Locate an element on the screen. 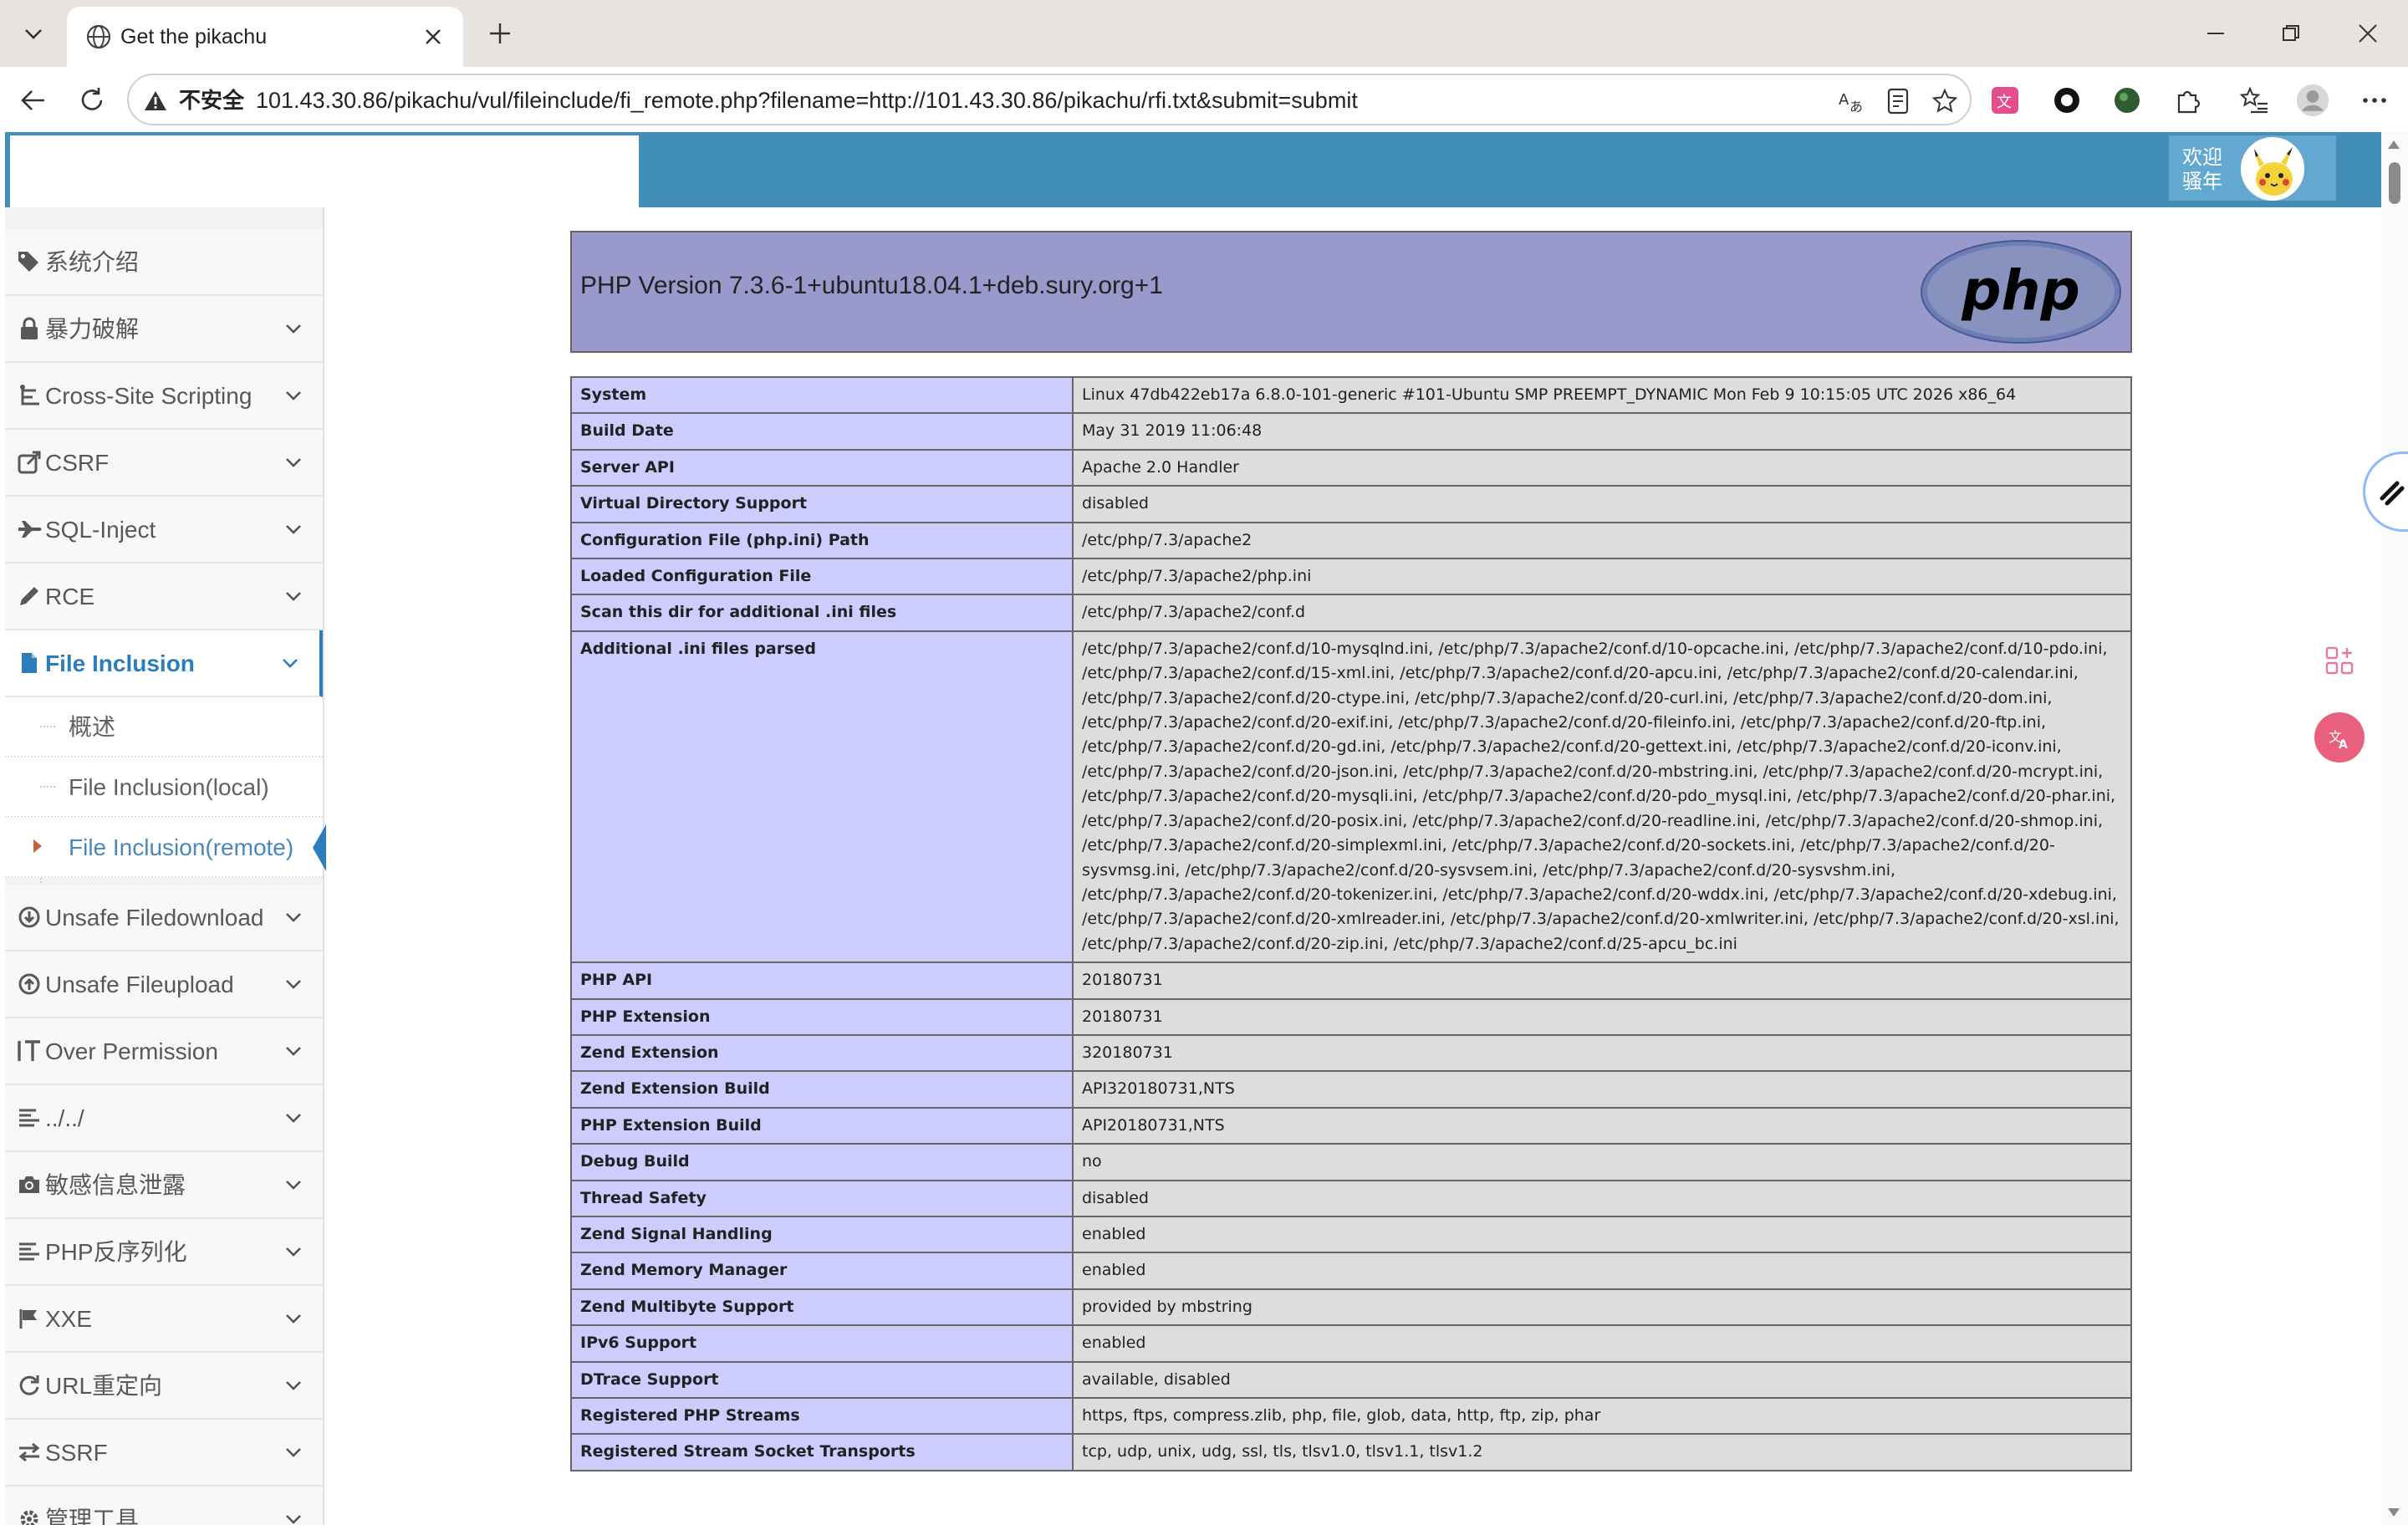 The width and height of the screenshot is (2408, 1525). submenu-item-file-inclusion-remote: File Inclusion(remote) is located at coordinates (166, 848).